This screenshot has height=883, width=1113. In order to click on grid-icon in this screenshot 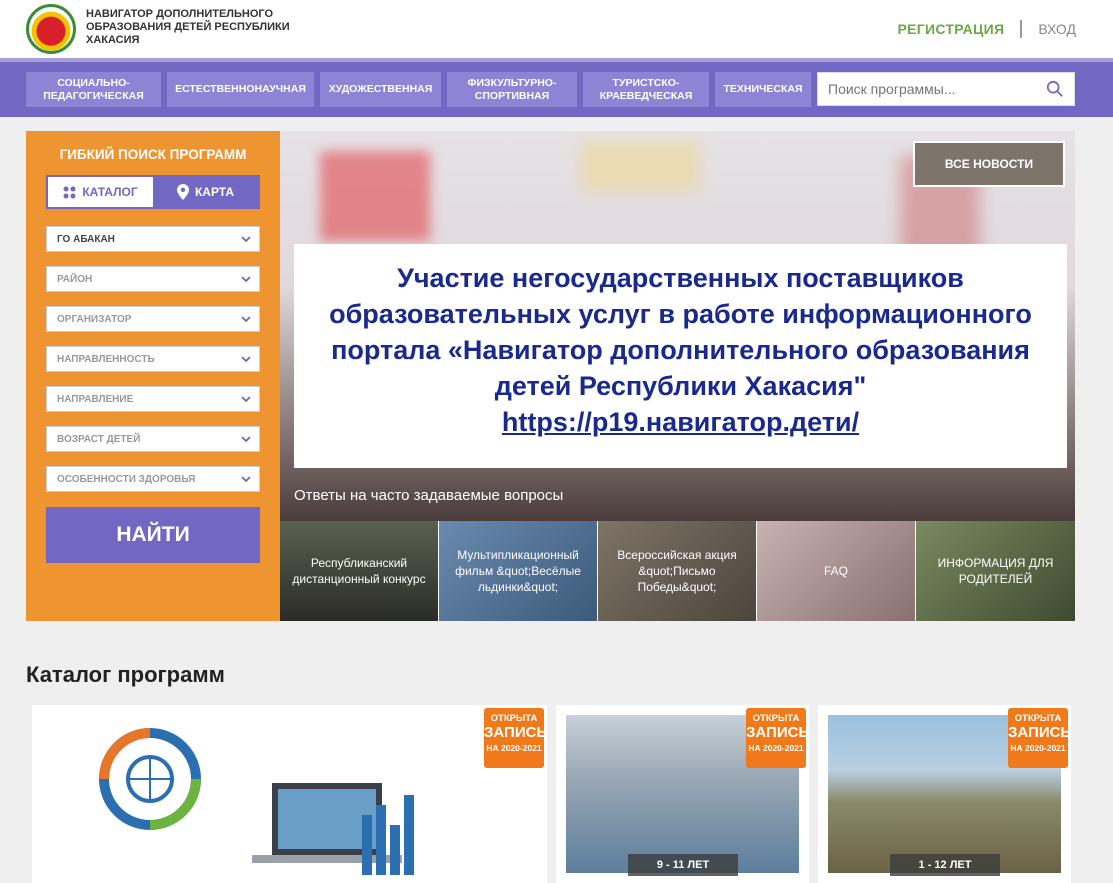, I will do `click(69, 192)`.